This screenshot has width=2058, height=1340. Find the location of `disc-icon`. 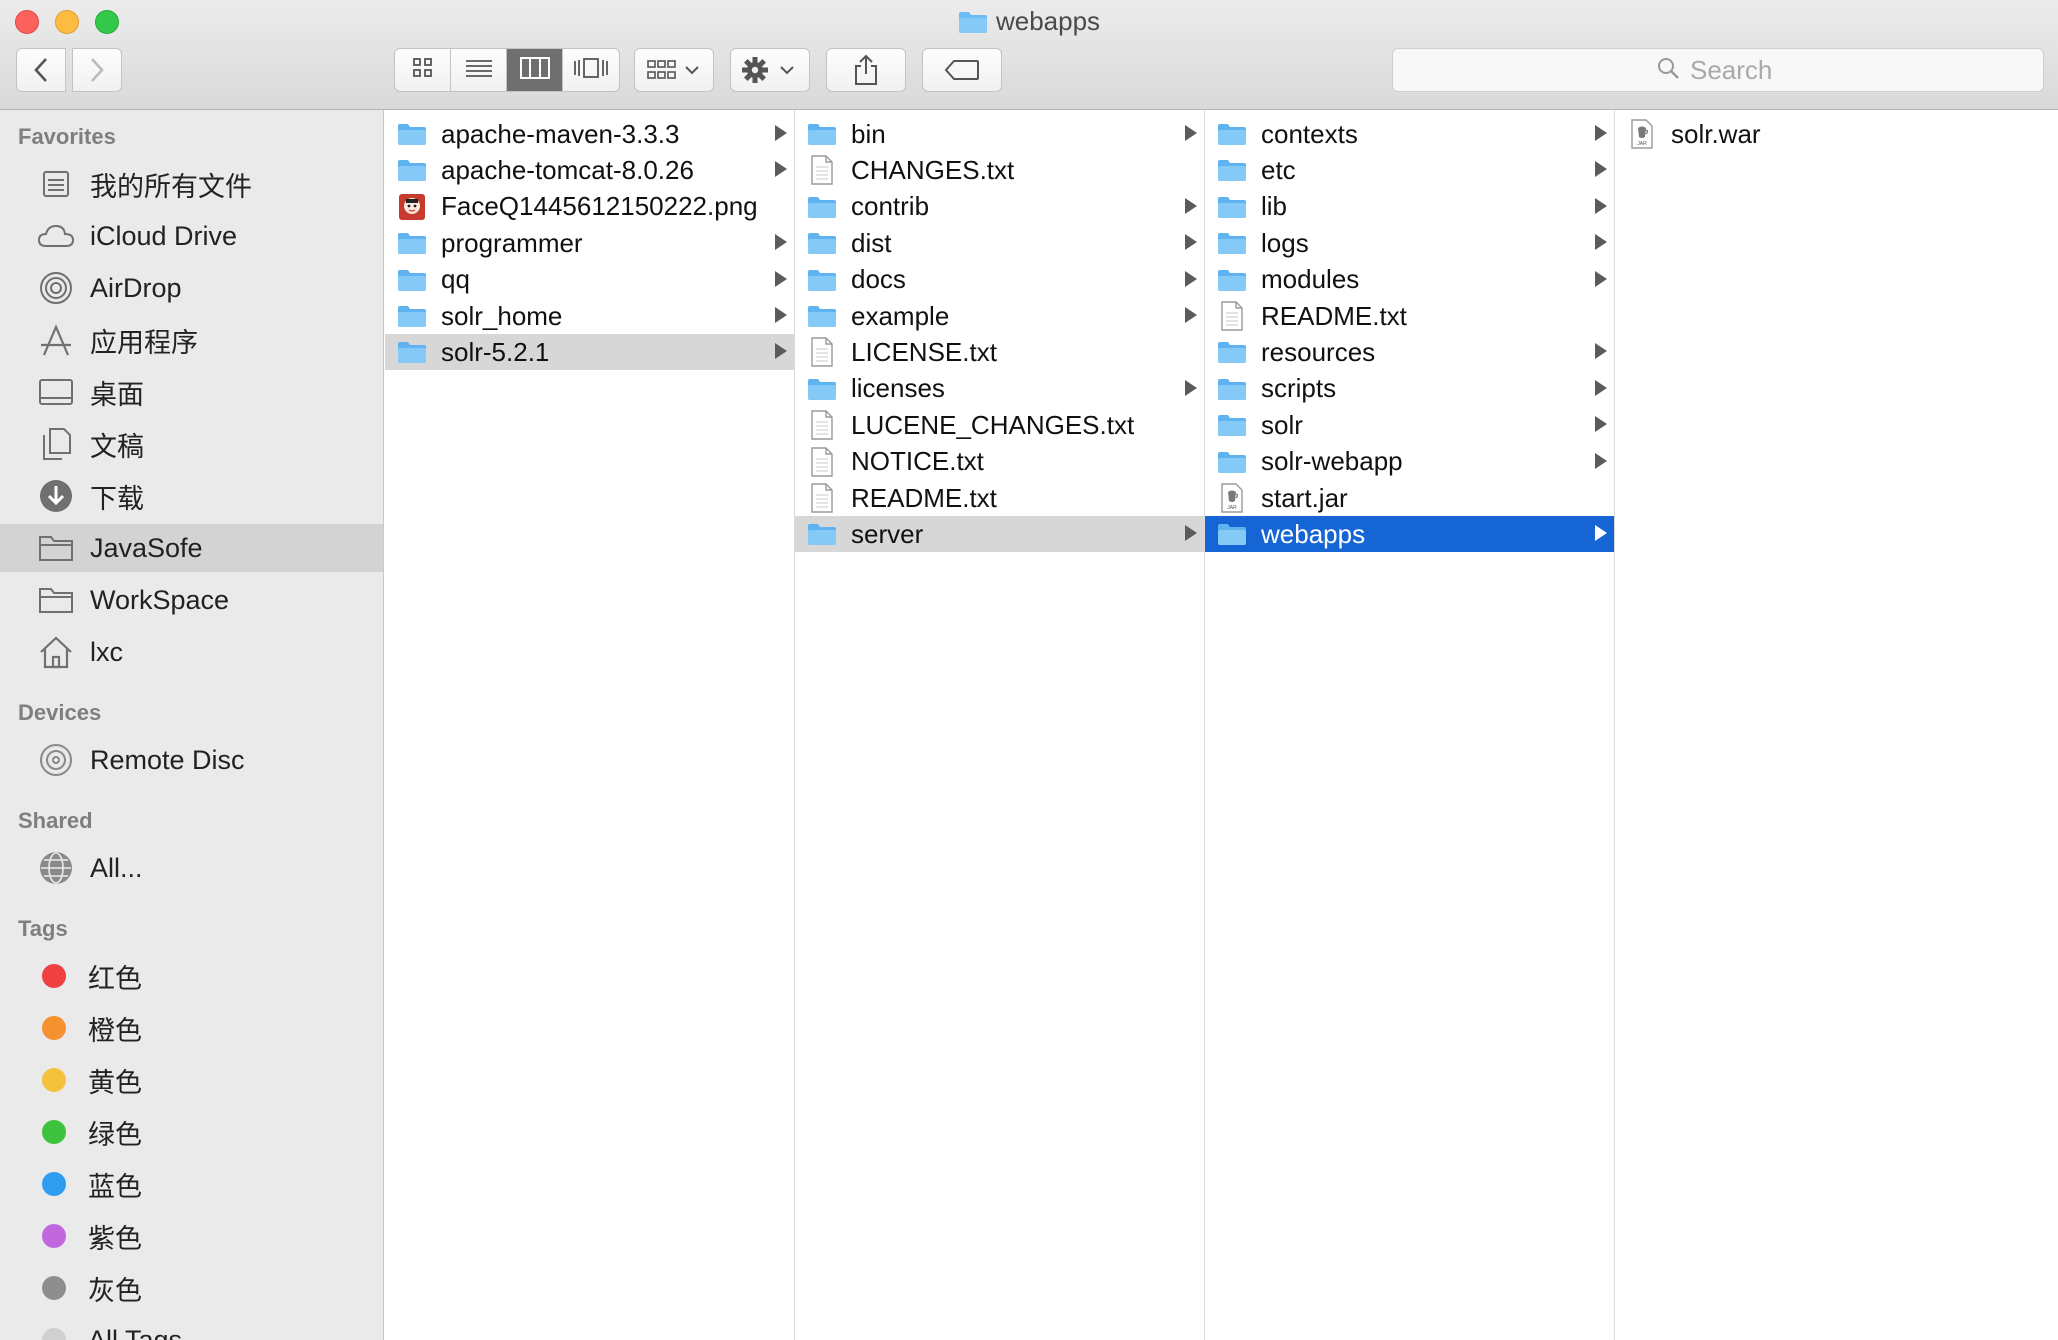

disc-icon is located at coordinates (56, 760).